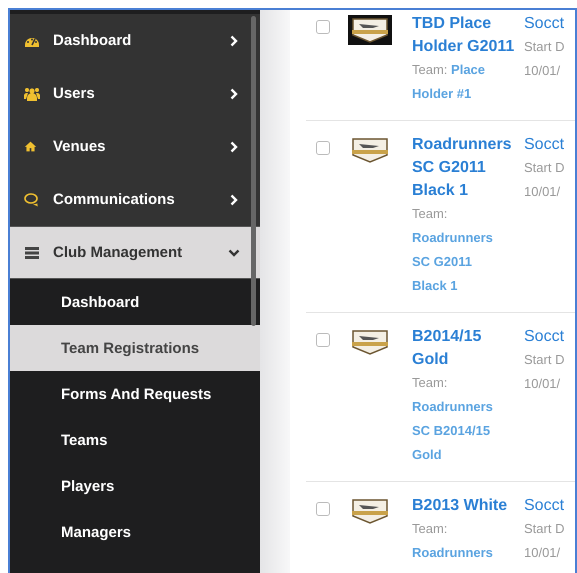 This screenshot has height=573, width=577. I want to click on team-registration-link: B2013 White, so click(465, 505).